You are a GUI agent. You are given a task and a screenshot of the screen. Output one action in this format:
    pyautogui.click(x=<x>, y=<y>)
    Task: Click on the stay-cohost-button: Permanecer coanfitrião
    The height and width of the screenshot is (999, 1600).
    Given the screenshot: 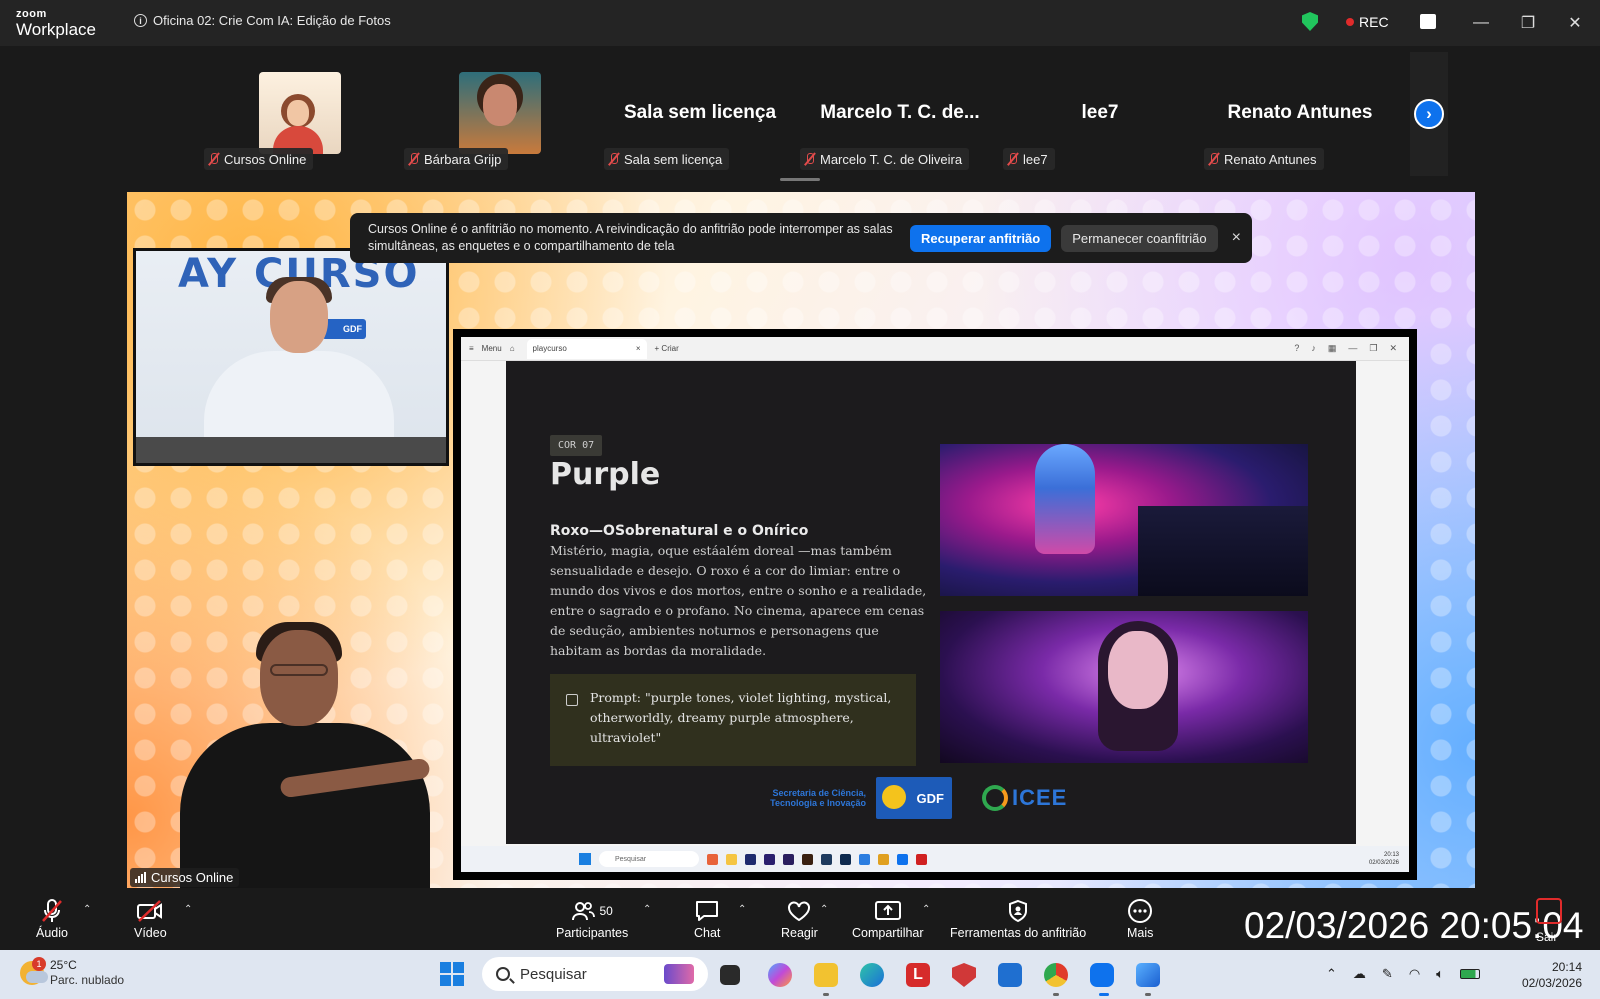 What is the action you would take?
    pyautogui.click(x=1139, y=238)
    